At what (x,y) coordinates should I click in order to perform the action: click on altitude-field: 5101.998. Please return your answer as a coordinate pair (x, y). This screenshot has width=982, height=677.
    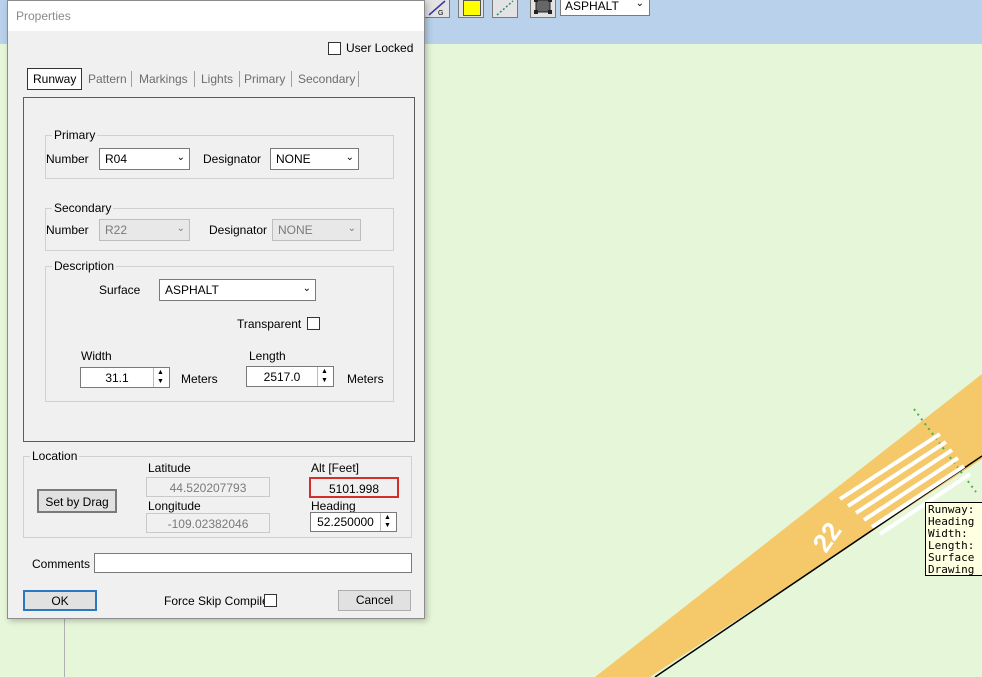
    Looking at the image, I should click on (354, 487).